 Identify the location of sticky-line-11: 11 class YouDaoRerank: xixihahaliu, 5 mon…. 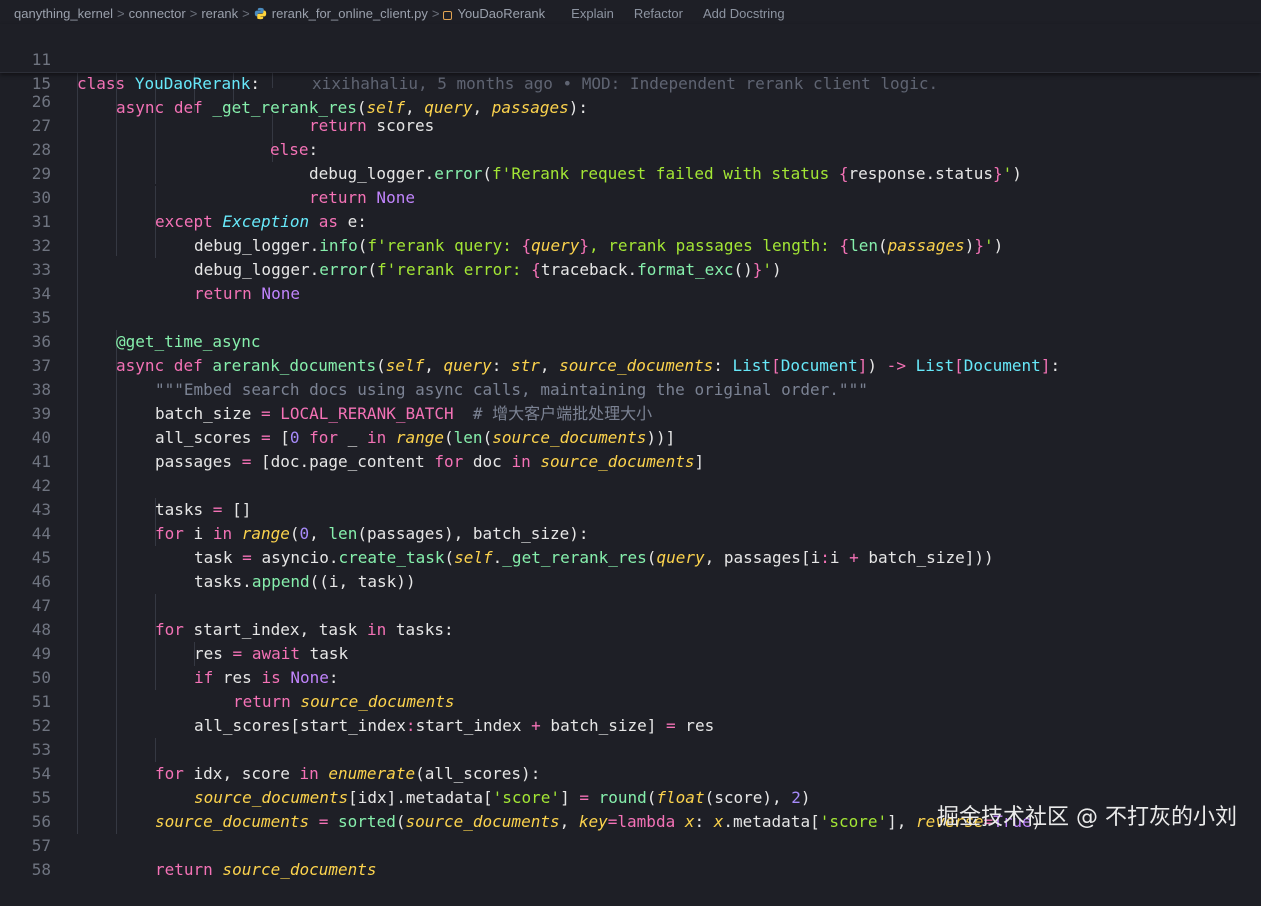
(630, 58).